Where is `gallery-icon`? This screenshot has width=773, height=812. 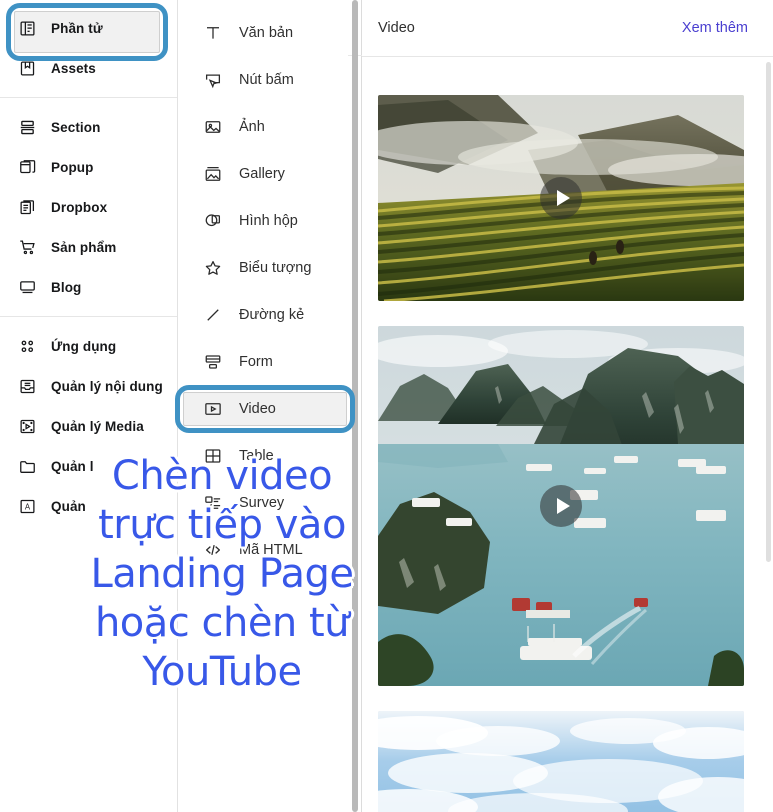
gallery-icon is located at coordinates (213, 174).